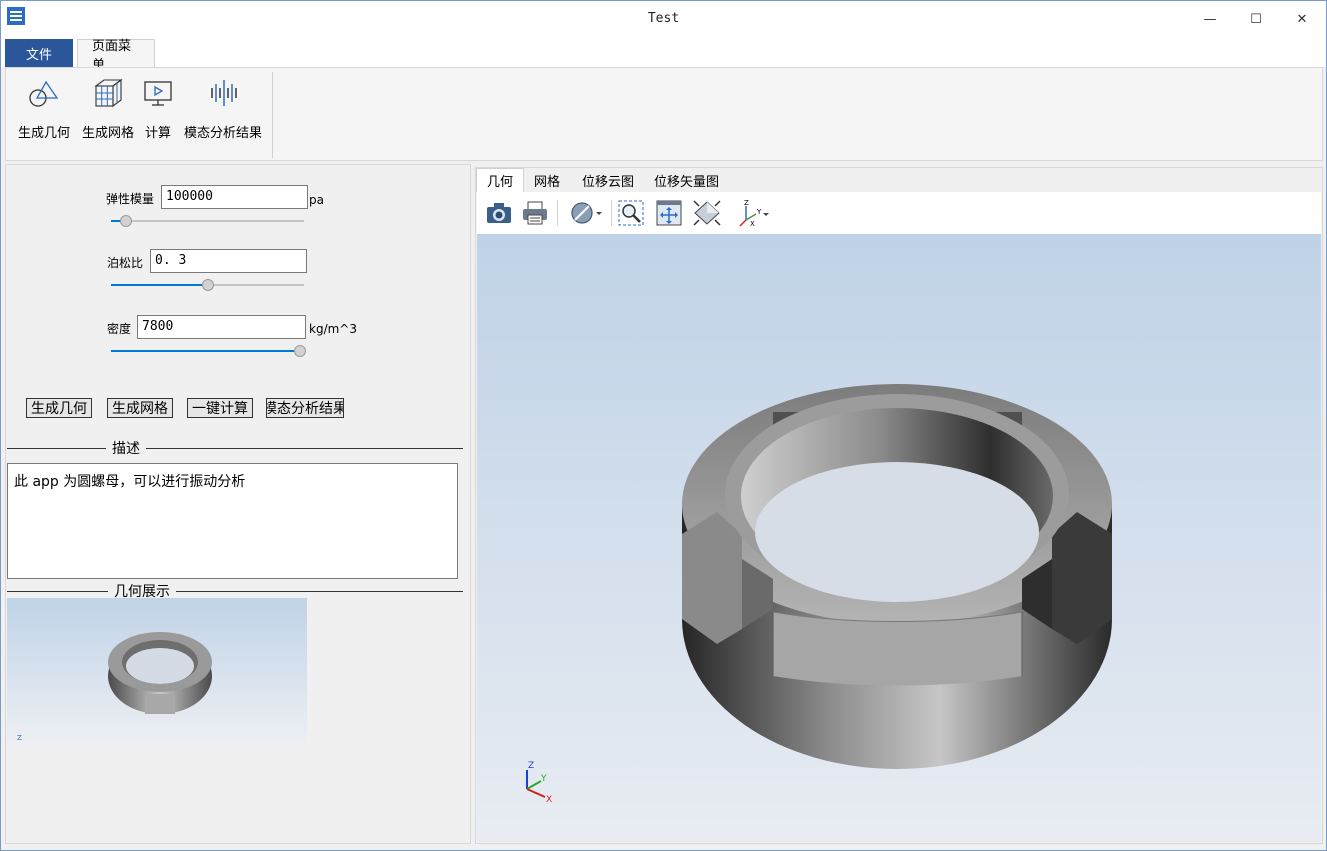 Image resolution: width=1327 pixels, height=851 pixels. I want to click on preview-ring-nut: Z, so click(114, 687).